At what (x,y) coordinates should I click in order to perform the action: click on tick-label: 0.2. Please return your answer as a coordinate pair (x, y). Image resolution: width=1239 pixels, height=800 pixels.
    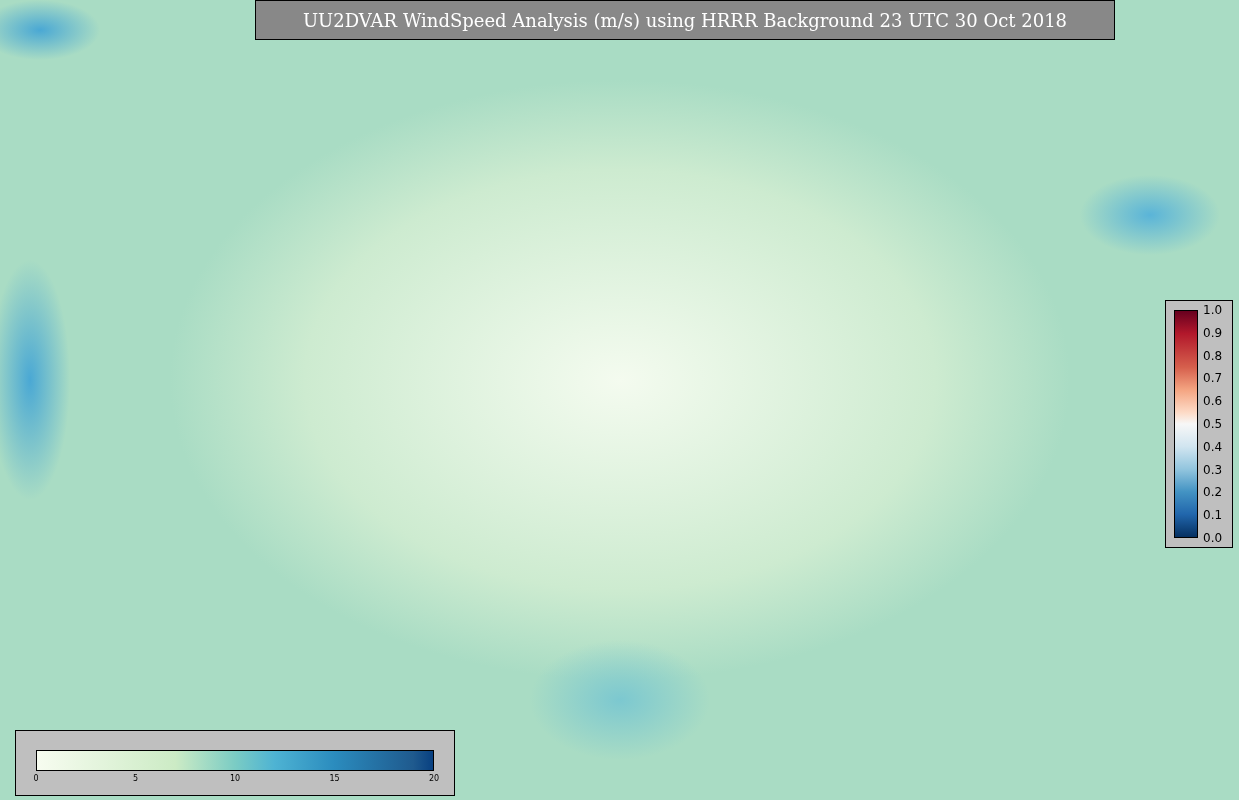
    Looking at the image, I should click on (1213, 492).